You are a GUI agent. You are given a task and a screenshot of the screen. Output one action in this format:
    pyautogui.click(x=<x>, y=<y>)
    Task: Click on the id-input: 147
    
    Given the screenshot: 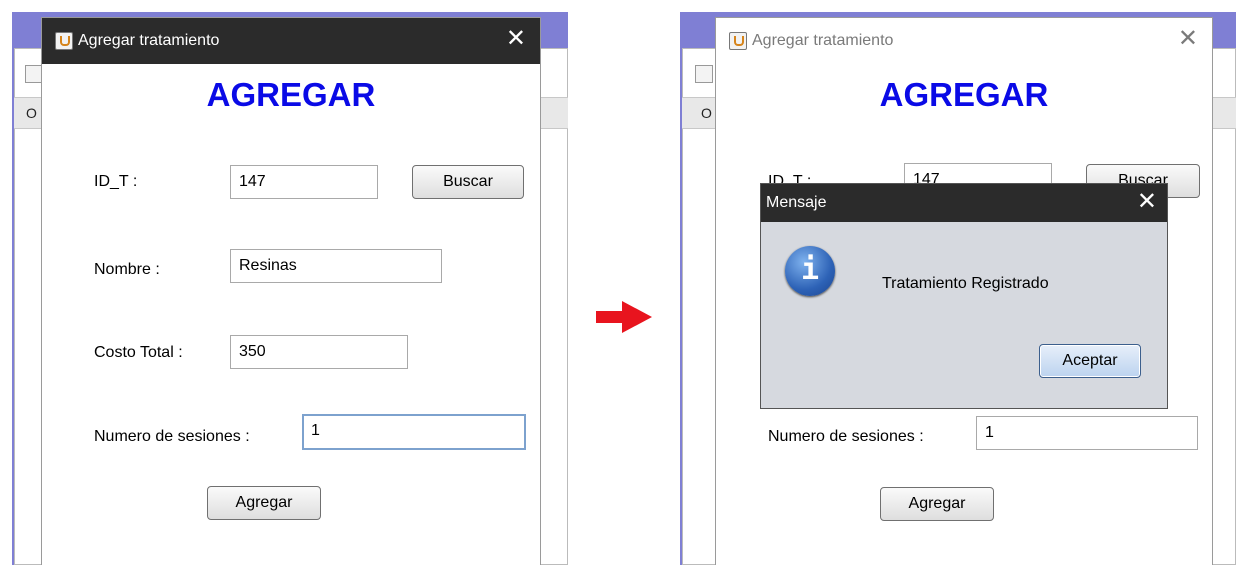 What is the action you would take?
    pyautogui.click(x=304, y=182)
    